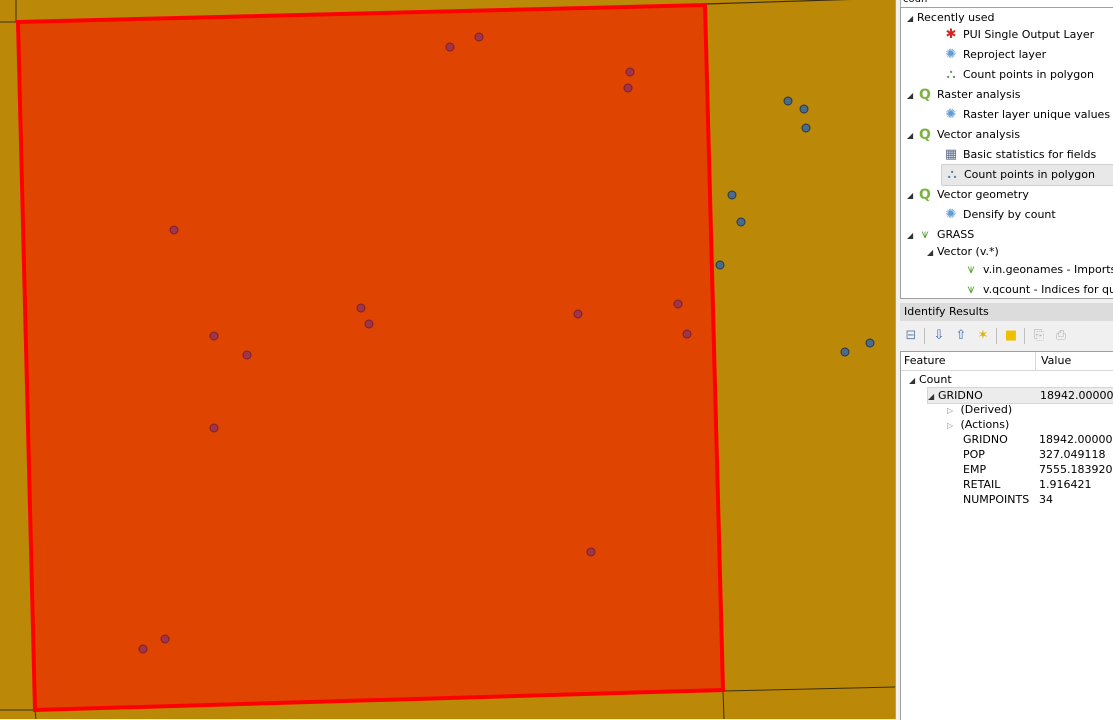  I want to click on derived-label: (Derived), so click(986, 409).